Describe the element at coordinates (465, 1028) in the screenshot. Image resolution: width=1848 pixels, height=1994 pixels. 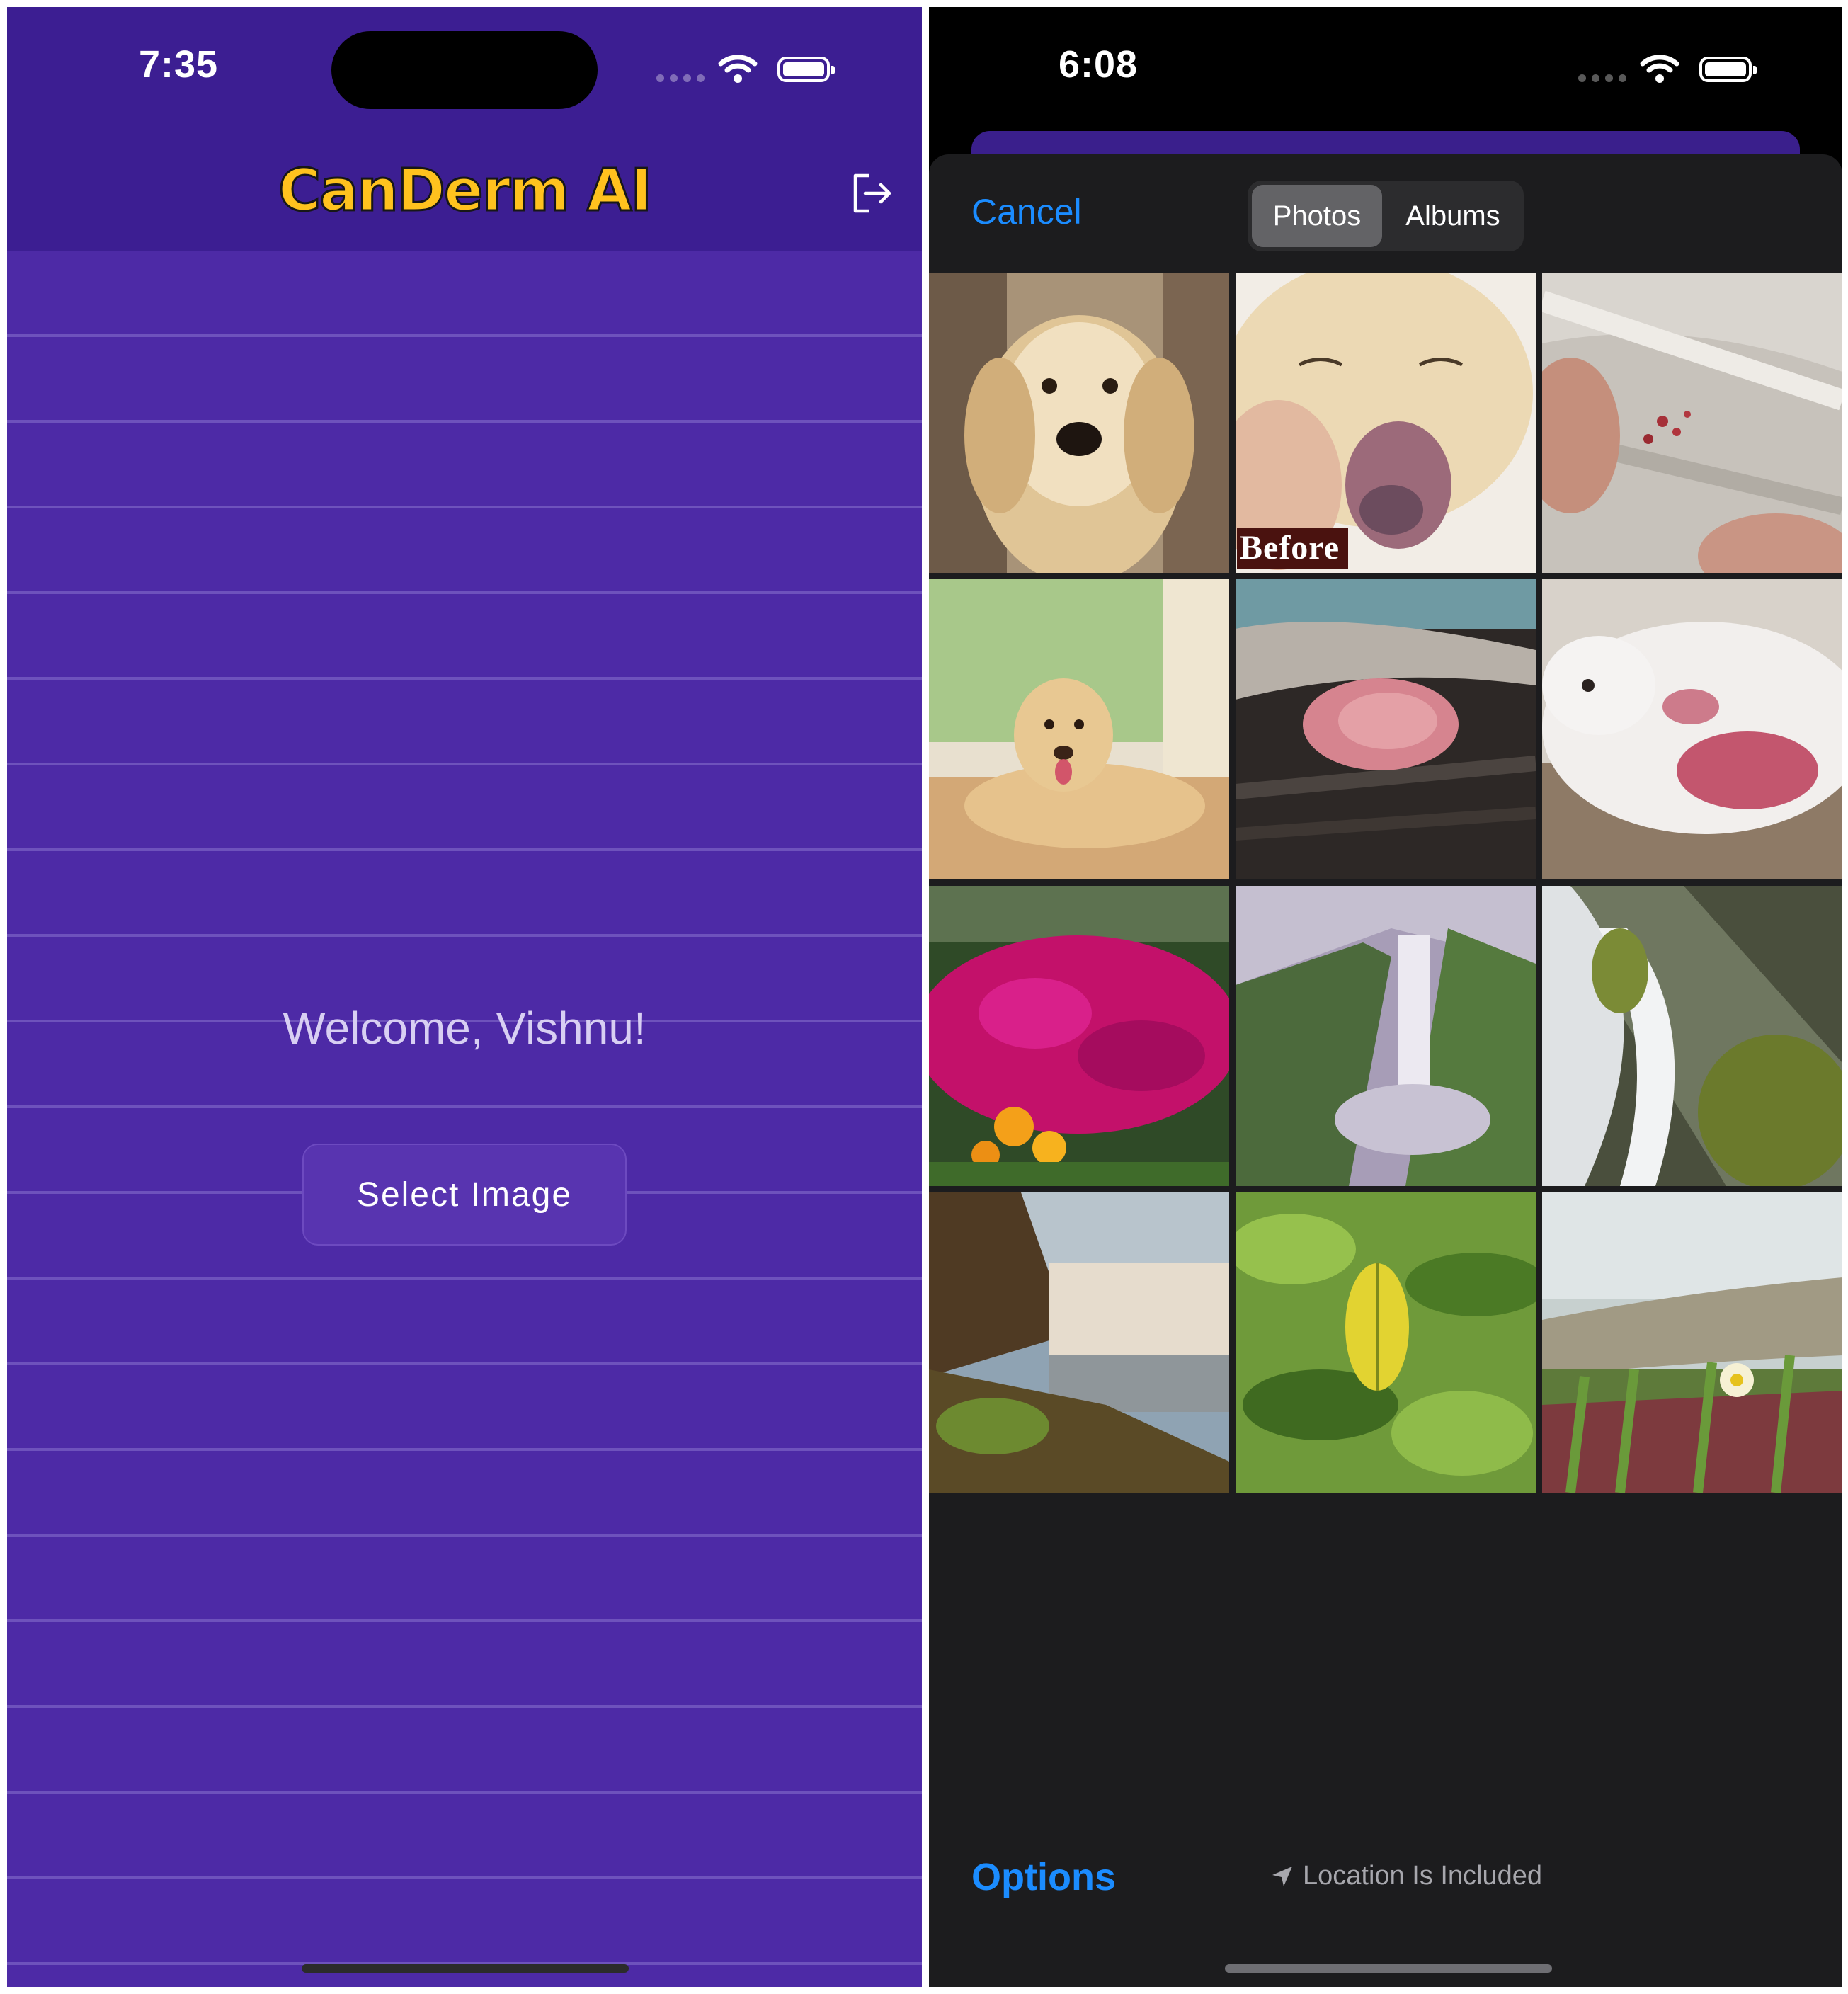
I see `welcome-message: Welcome, Vishnu!` at that location.